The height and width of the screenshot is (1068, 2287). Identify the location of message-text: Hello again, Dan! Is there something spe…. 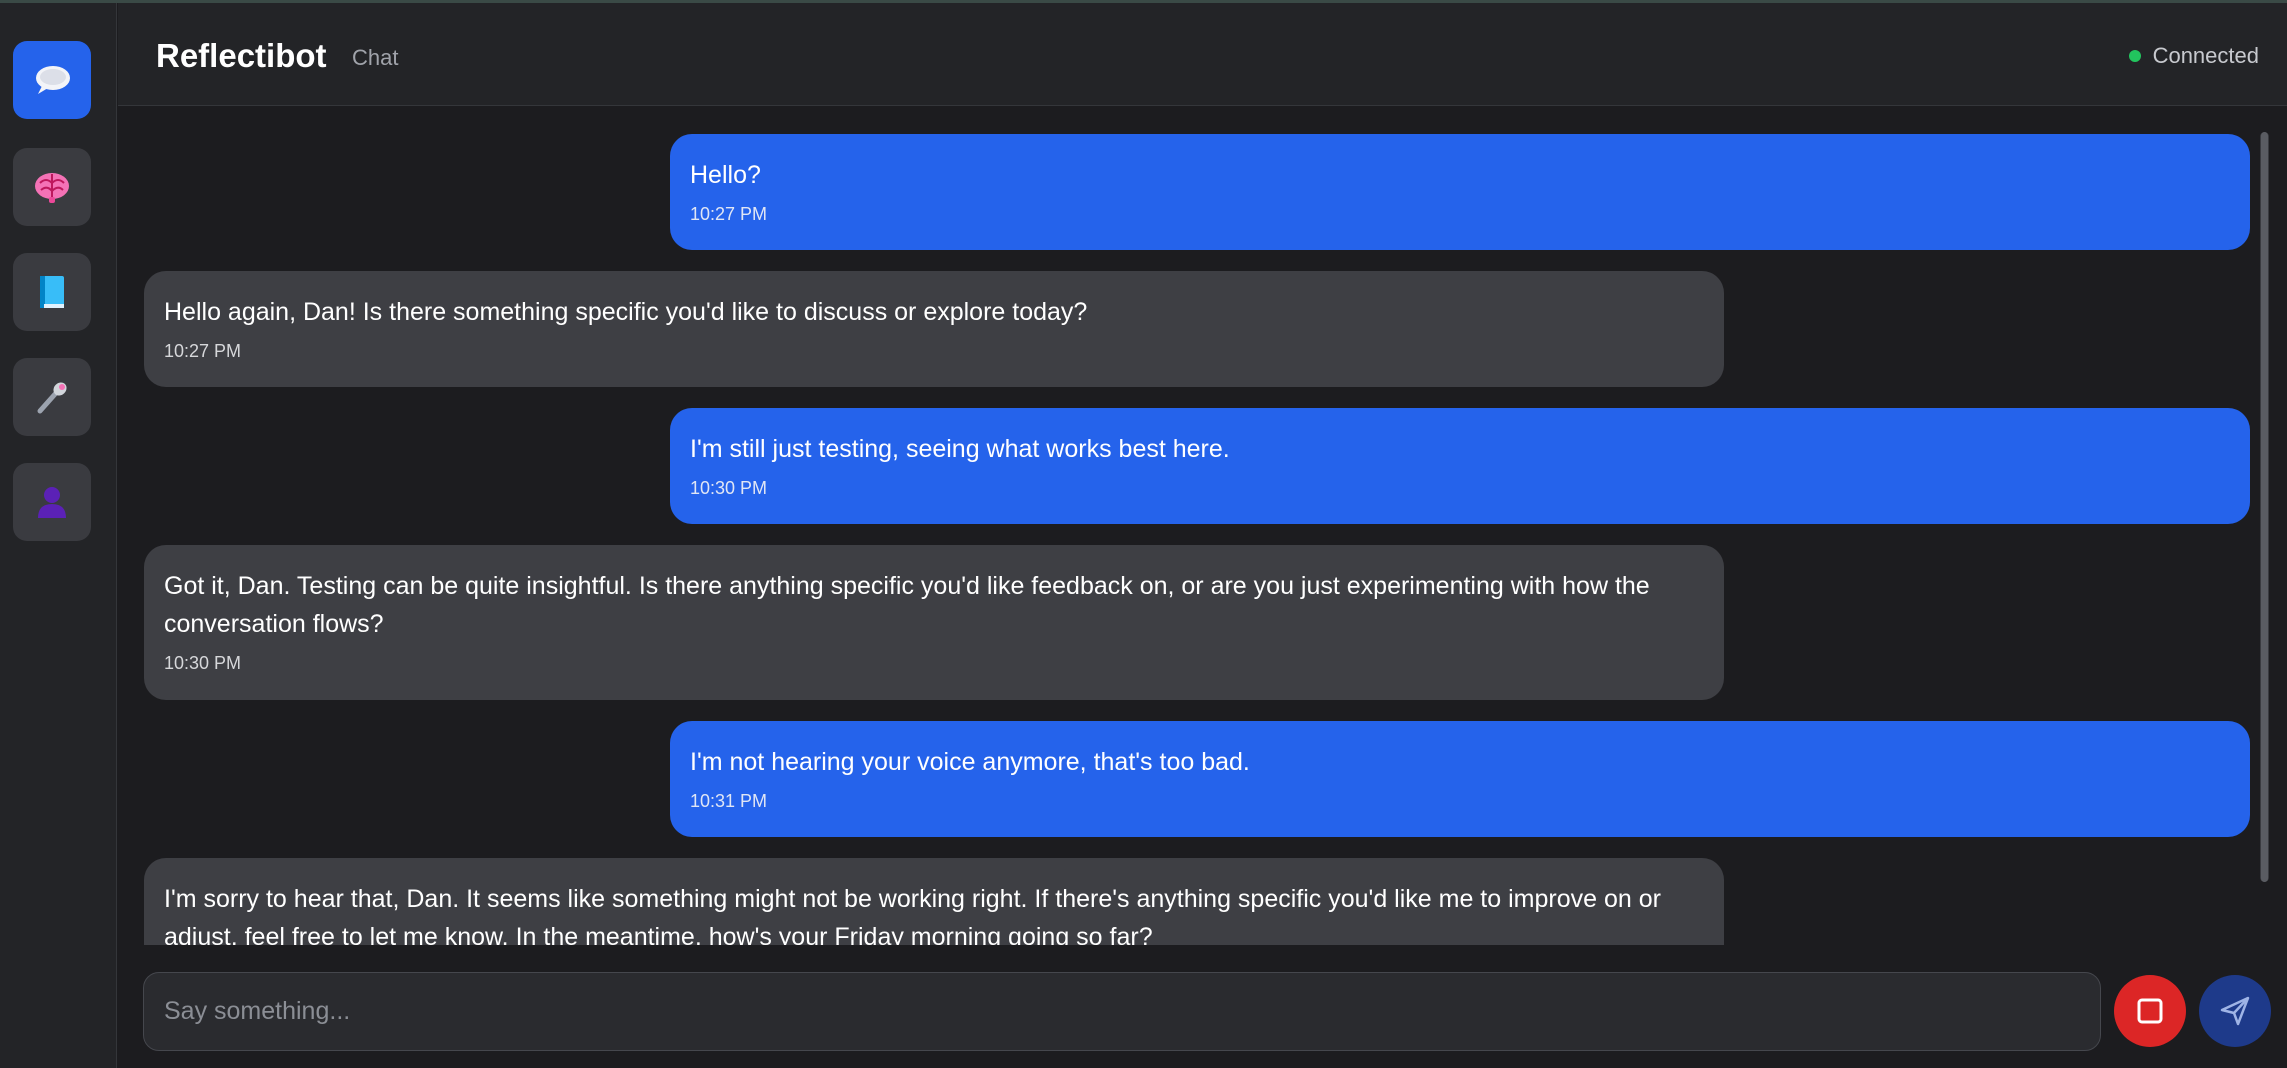
(626, 312).